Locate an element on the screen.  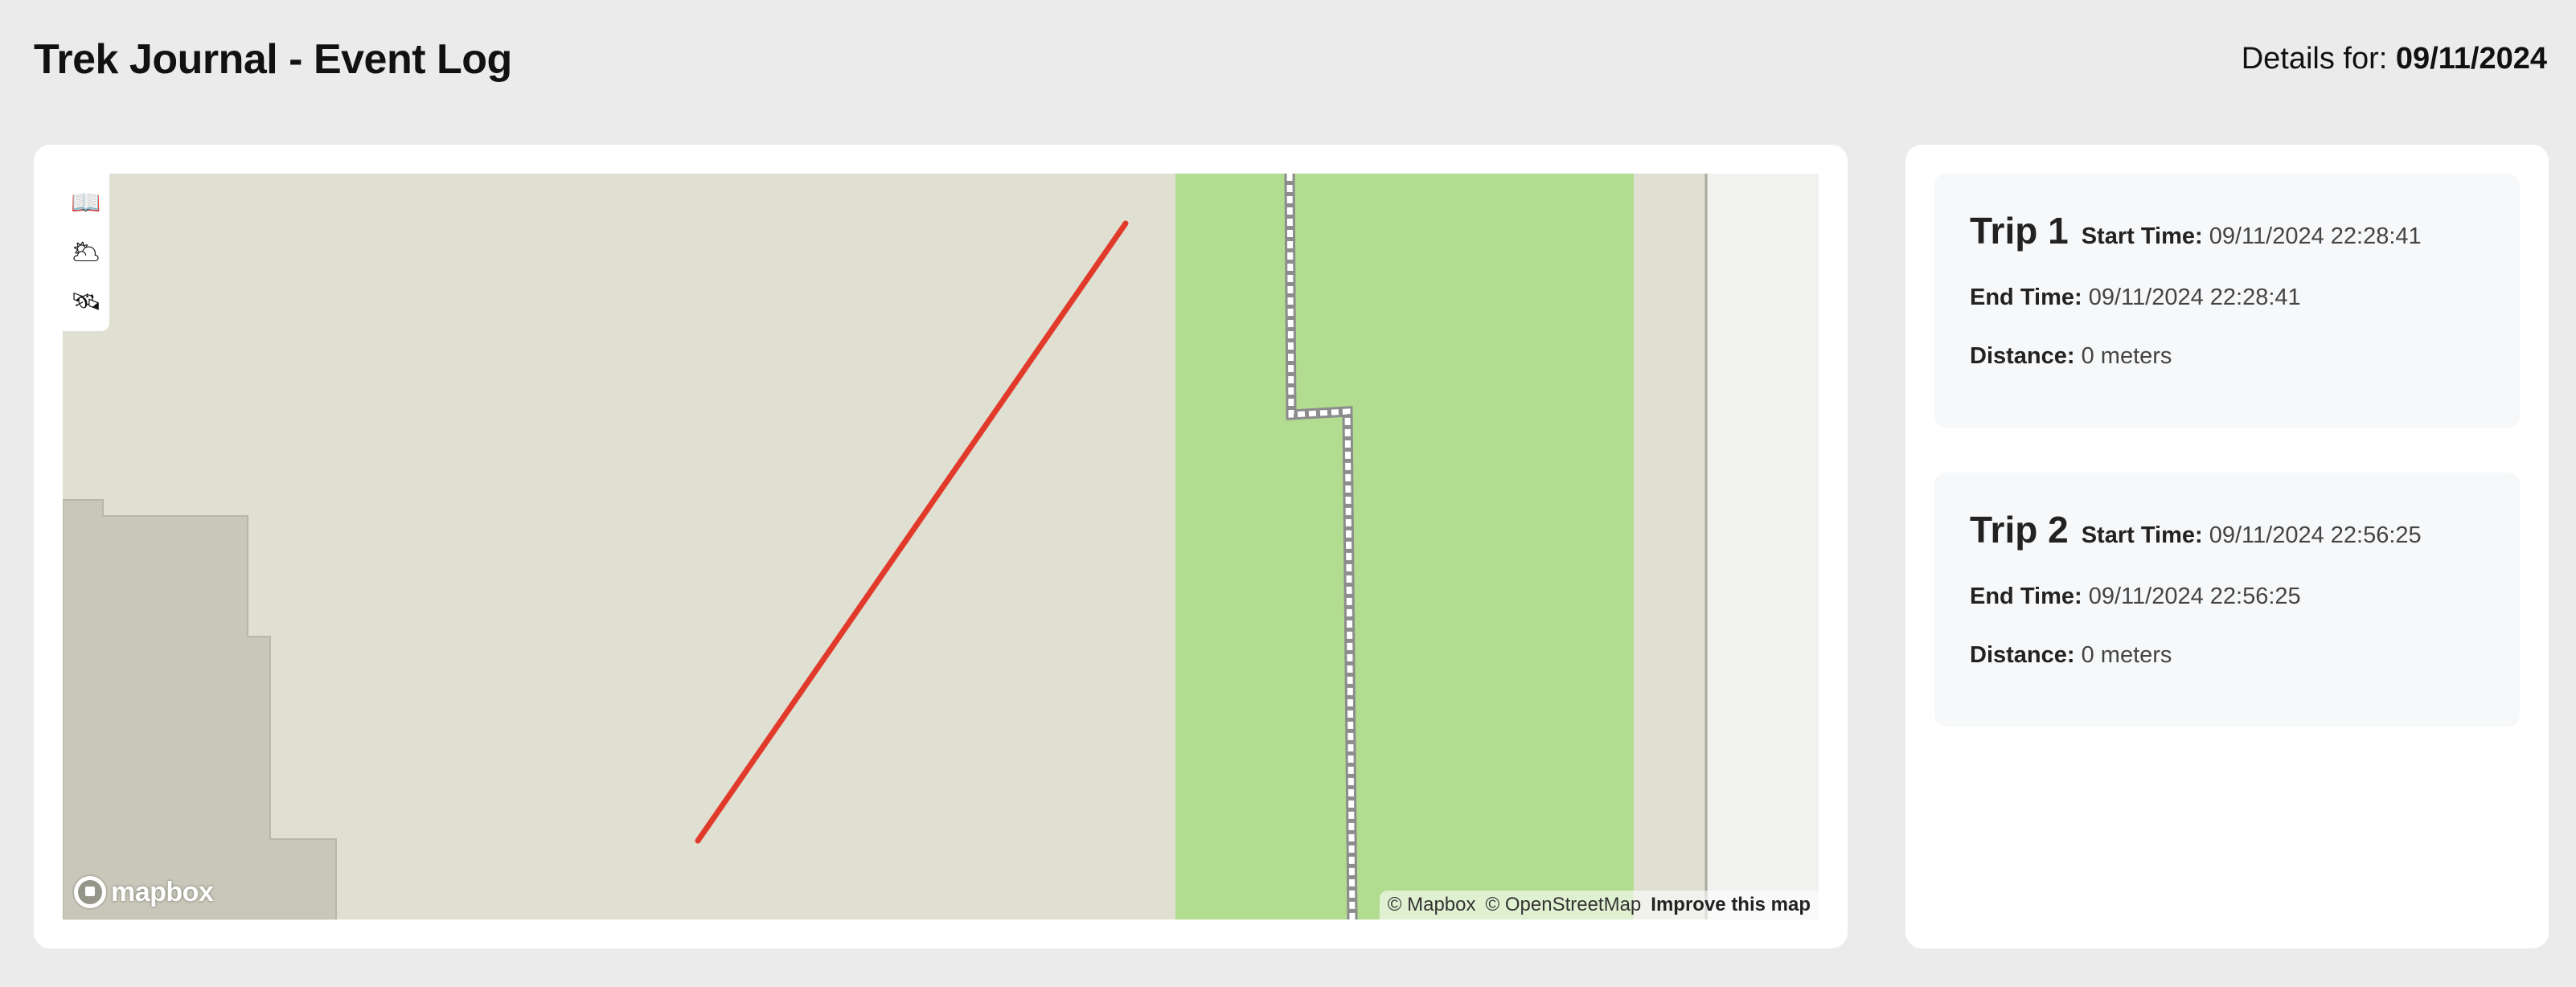
trip-start-time: Start Time: 09/11/2024 22:56:25 is located at coordinates (2252, 535).